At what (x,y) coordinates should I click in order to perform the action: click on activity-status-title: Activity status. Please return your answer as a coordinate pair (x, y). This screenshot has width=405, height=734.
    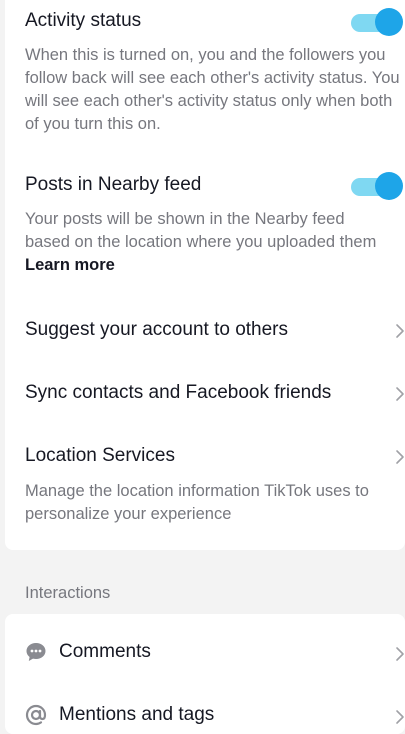
    Looking at the image, I should click on (83, 20).